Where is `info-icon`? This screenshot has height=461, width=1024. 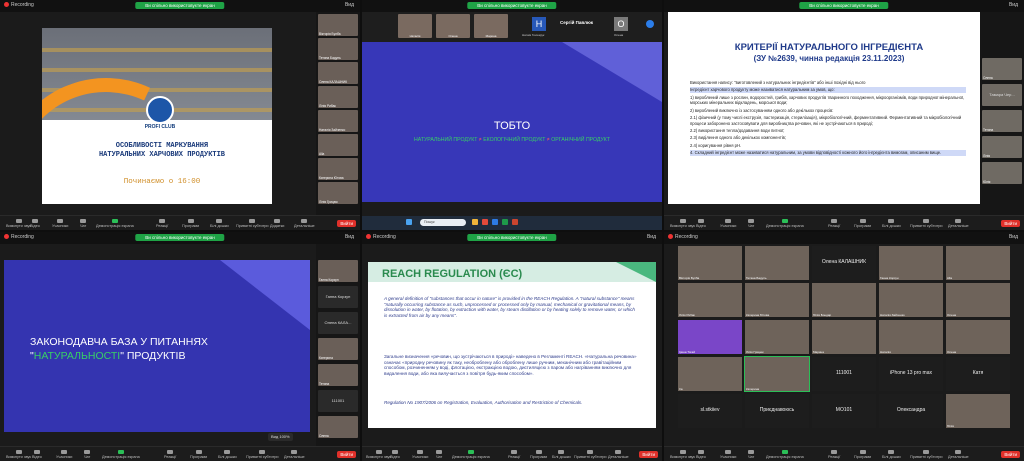
info-icon is located at coordinates (650, 24).